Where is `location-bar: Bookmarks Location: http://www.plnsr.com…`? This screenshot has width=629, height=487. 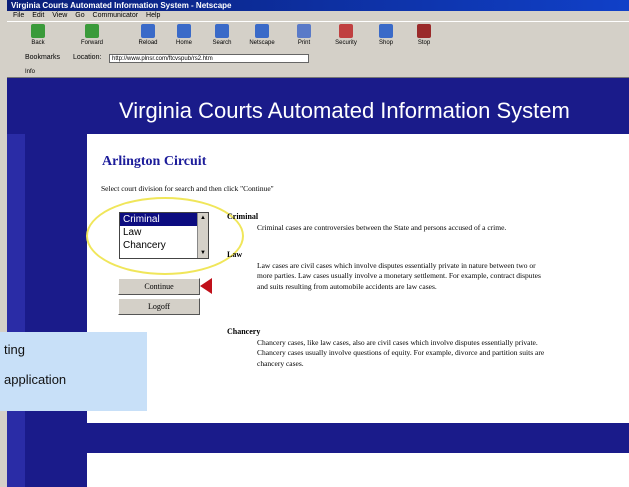
location-bar: Bookmarks Location: http://www.plnsr.com… is located at coordinates (318, 59).